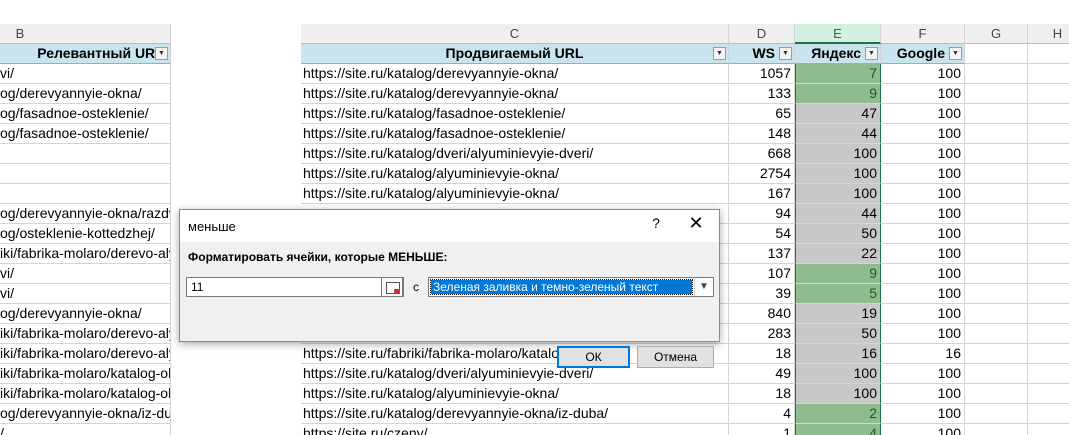  I want to click on cell-e: 5, so click(838, 294).